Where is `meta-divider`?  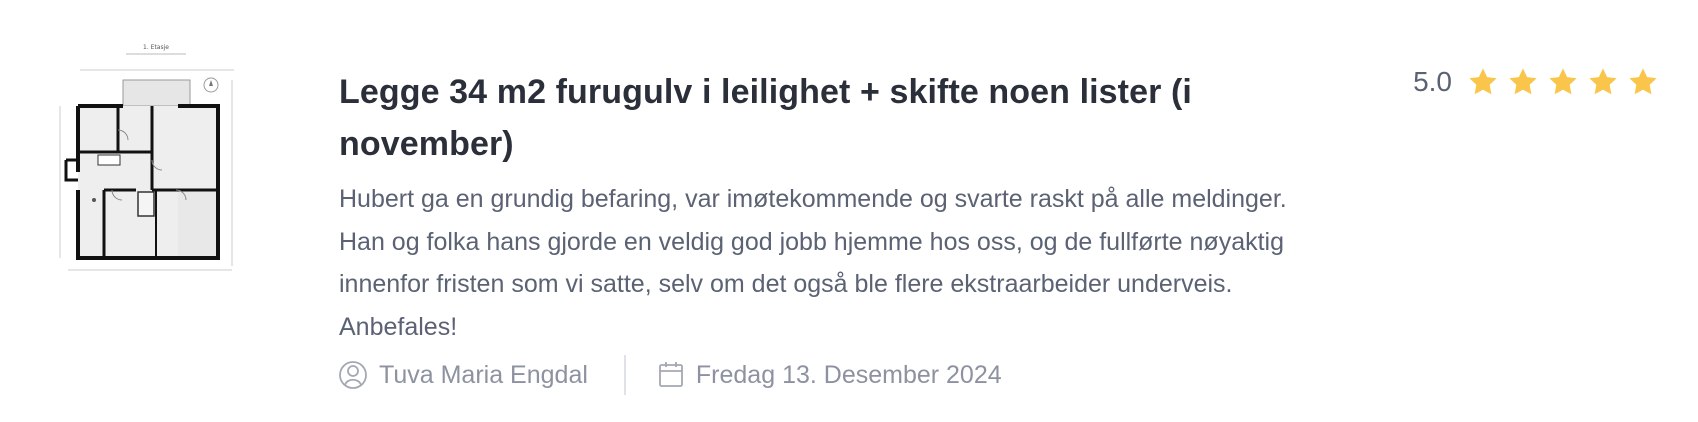 meta-divider is located at coordinates (624, 375).